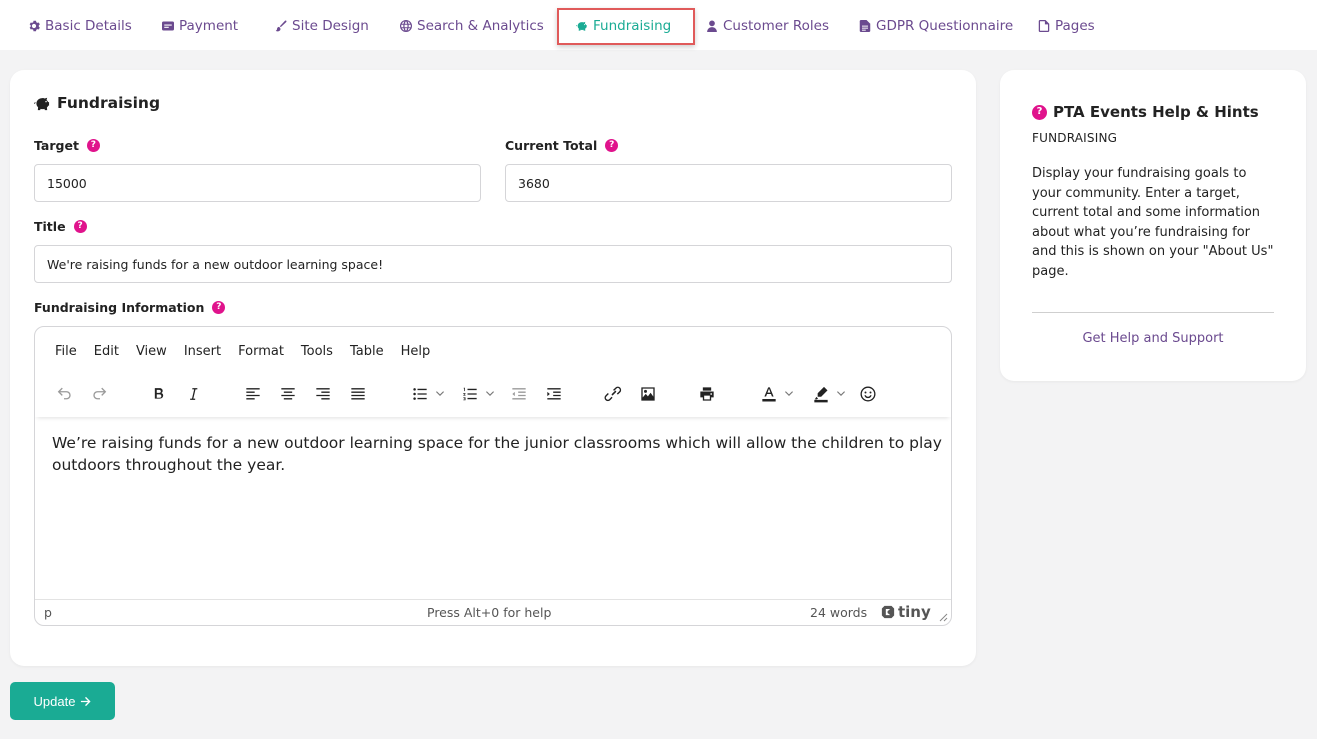 This screenshot has height=739, width=1317. What do you see at coordinates (868, 394) in the screenshot?
I see `emoji-button` at bounding box center [868, 394].